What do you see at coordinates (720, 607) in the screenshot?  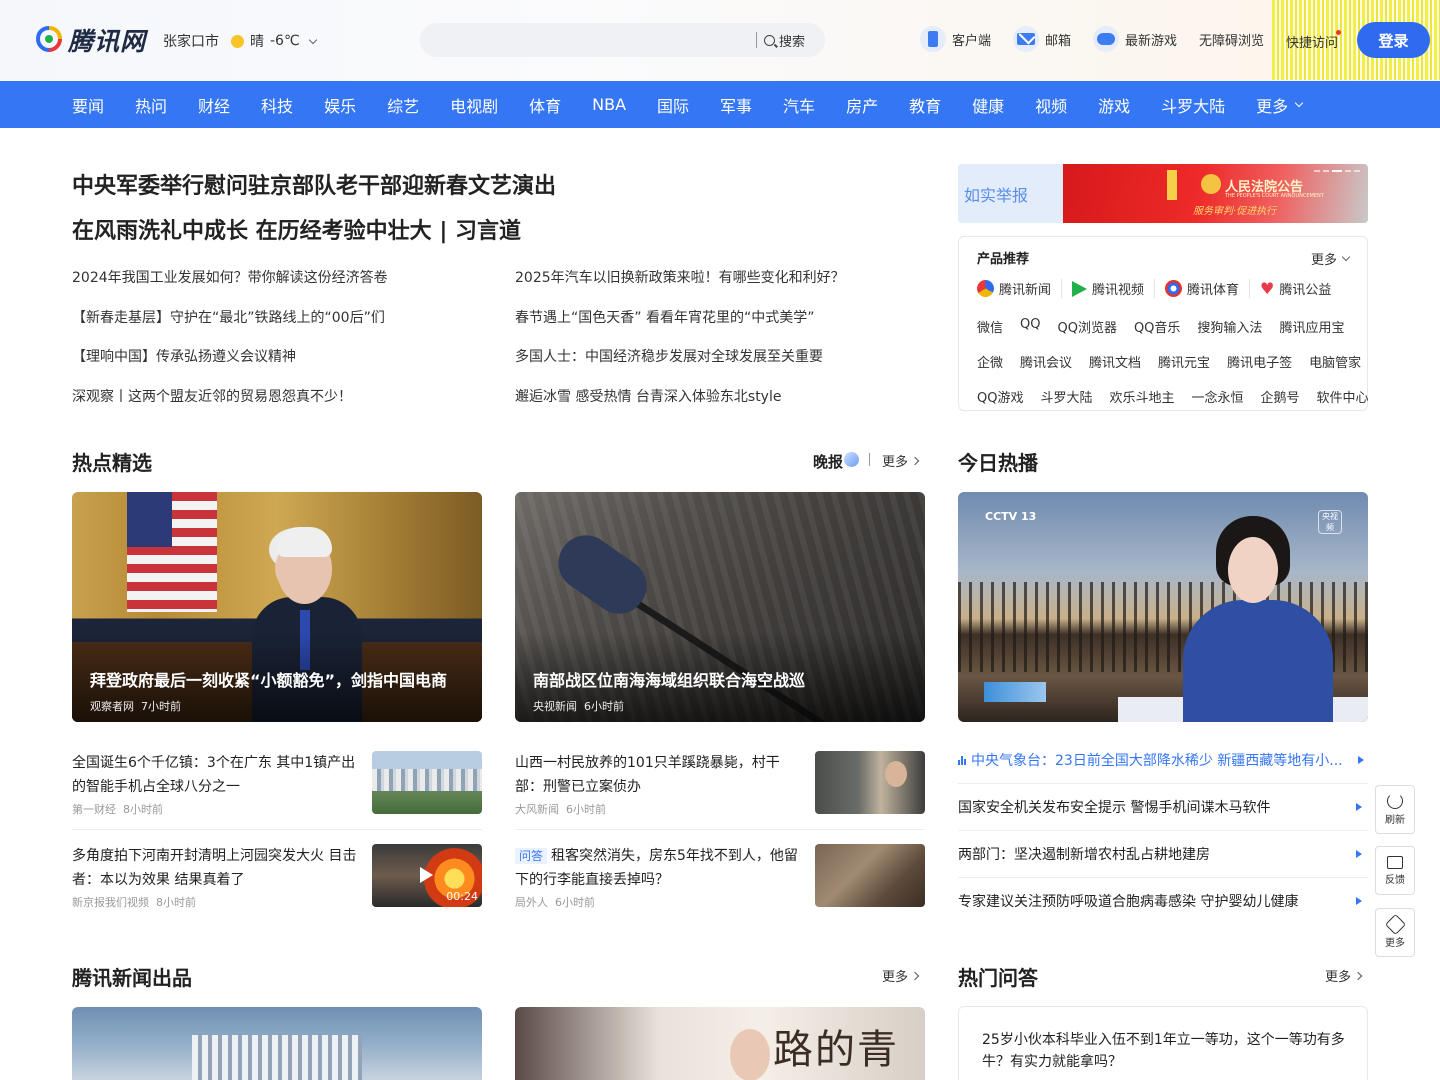 I see `feature-card: 南部战区位南海海域组织联合海空战巡 央视新闻 6小时前` at bounding box center [720, 607].